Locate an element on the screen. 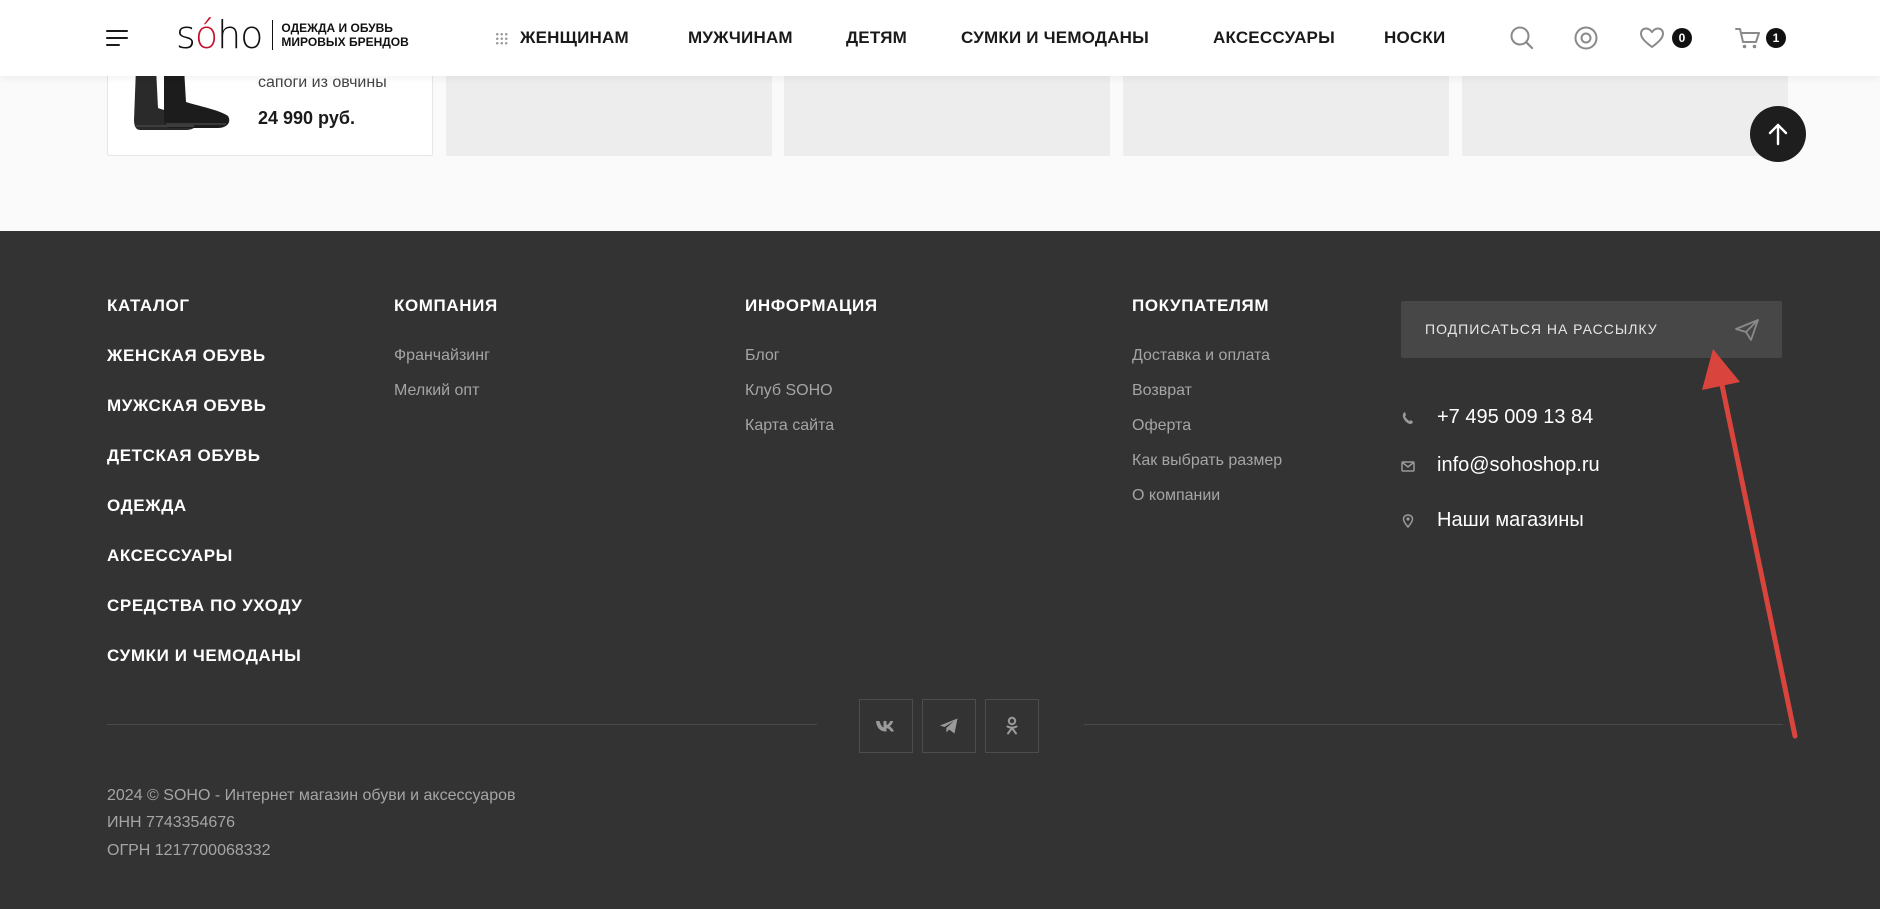  footer-divider-right is located at coordinates (1433, 724).